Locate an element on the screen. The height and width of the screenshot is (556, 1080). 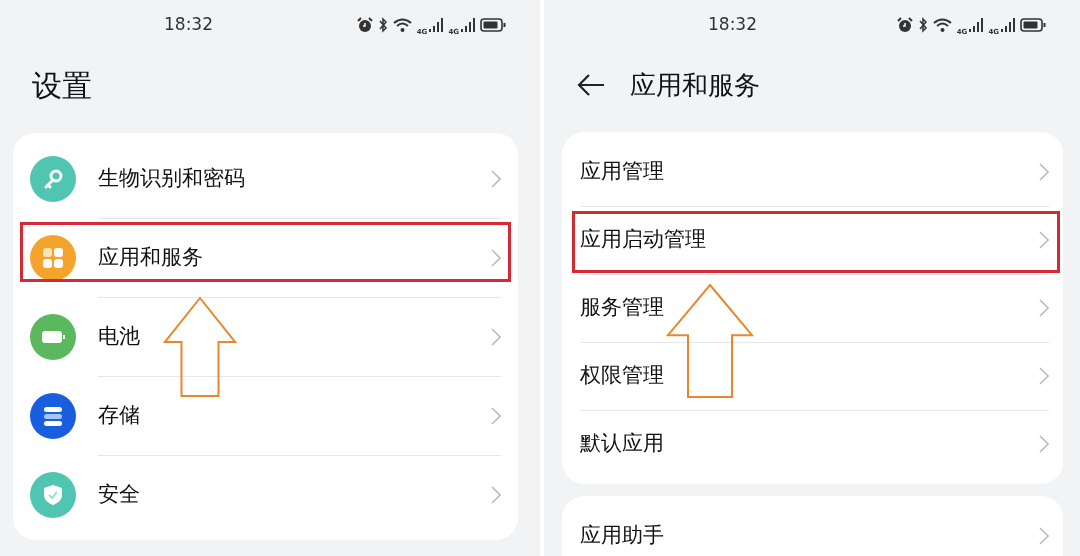
settings-item: 默认应用 is located at coordinates (814, 444).